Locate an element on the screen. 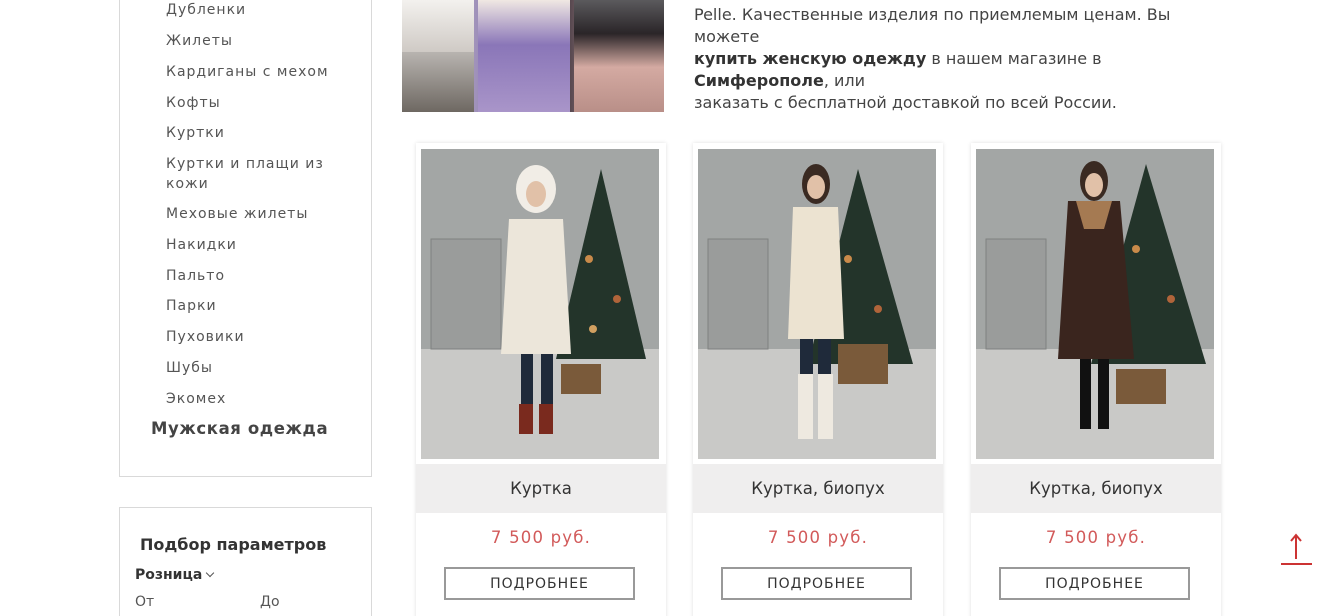 The height and width of the screenshot is (616, 1340). category-item: Меховые жилеты is located at coordinates (251, 214).